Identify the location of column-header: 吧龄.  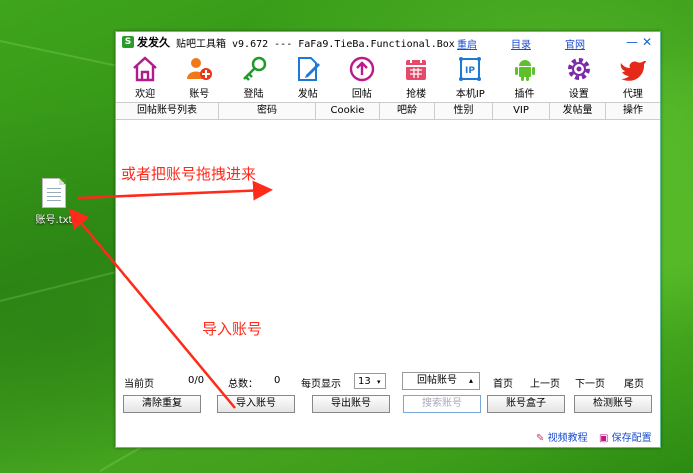
(407, 111).